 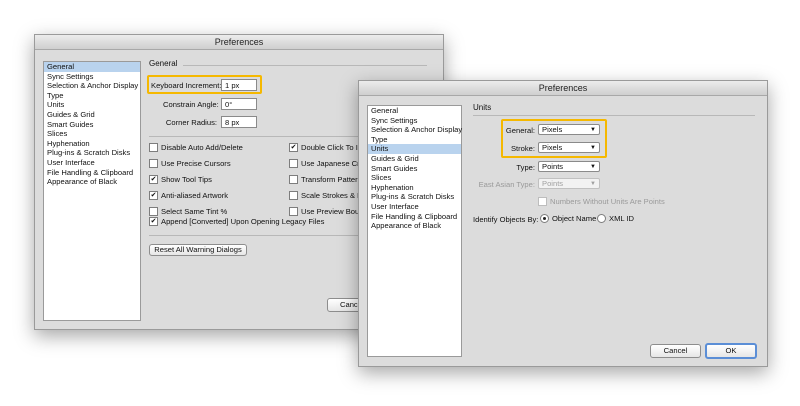 I want to click on constrain-angle-label: Constrain Angle:, so click(x=191, y=104).